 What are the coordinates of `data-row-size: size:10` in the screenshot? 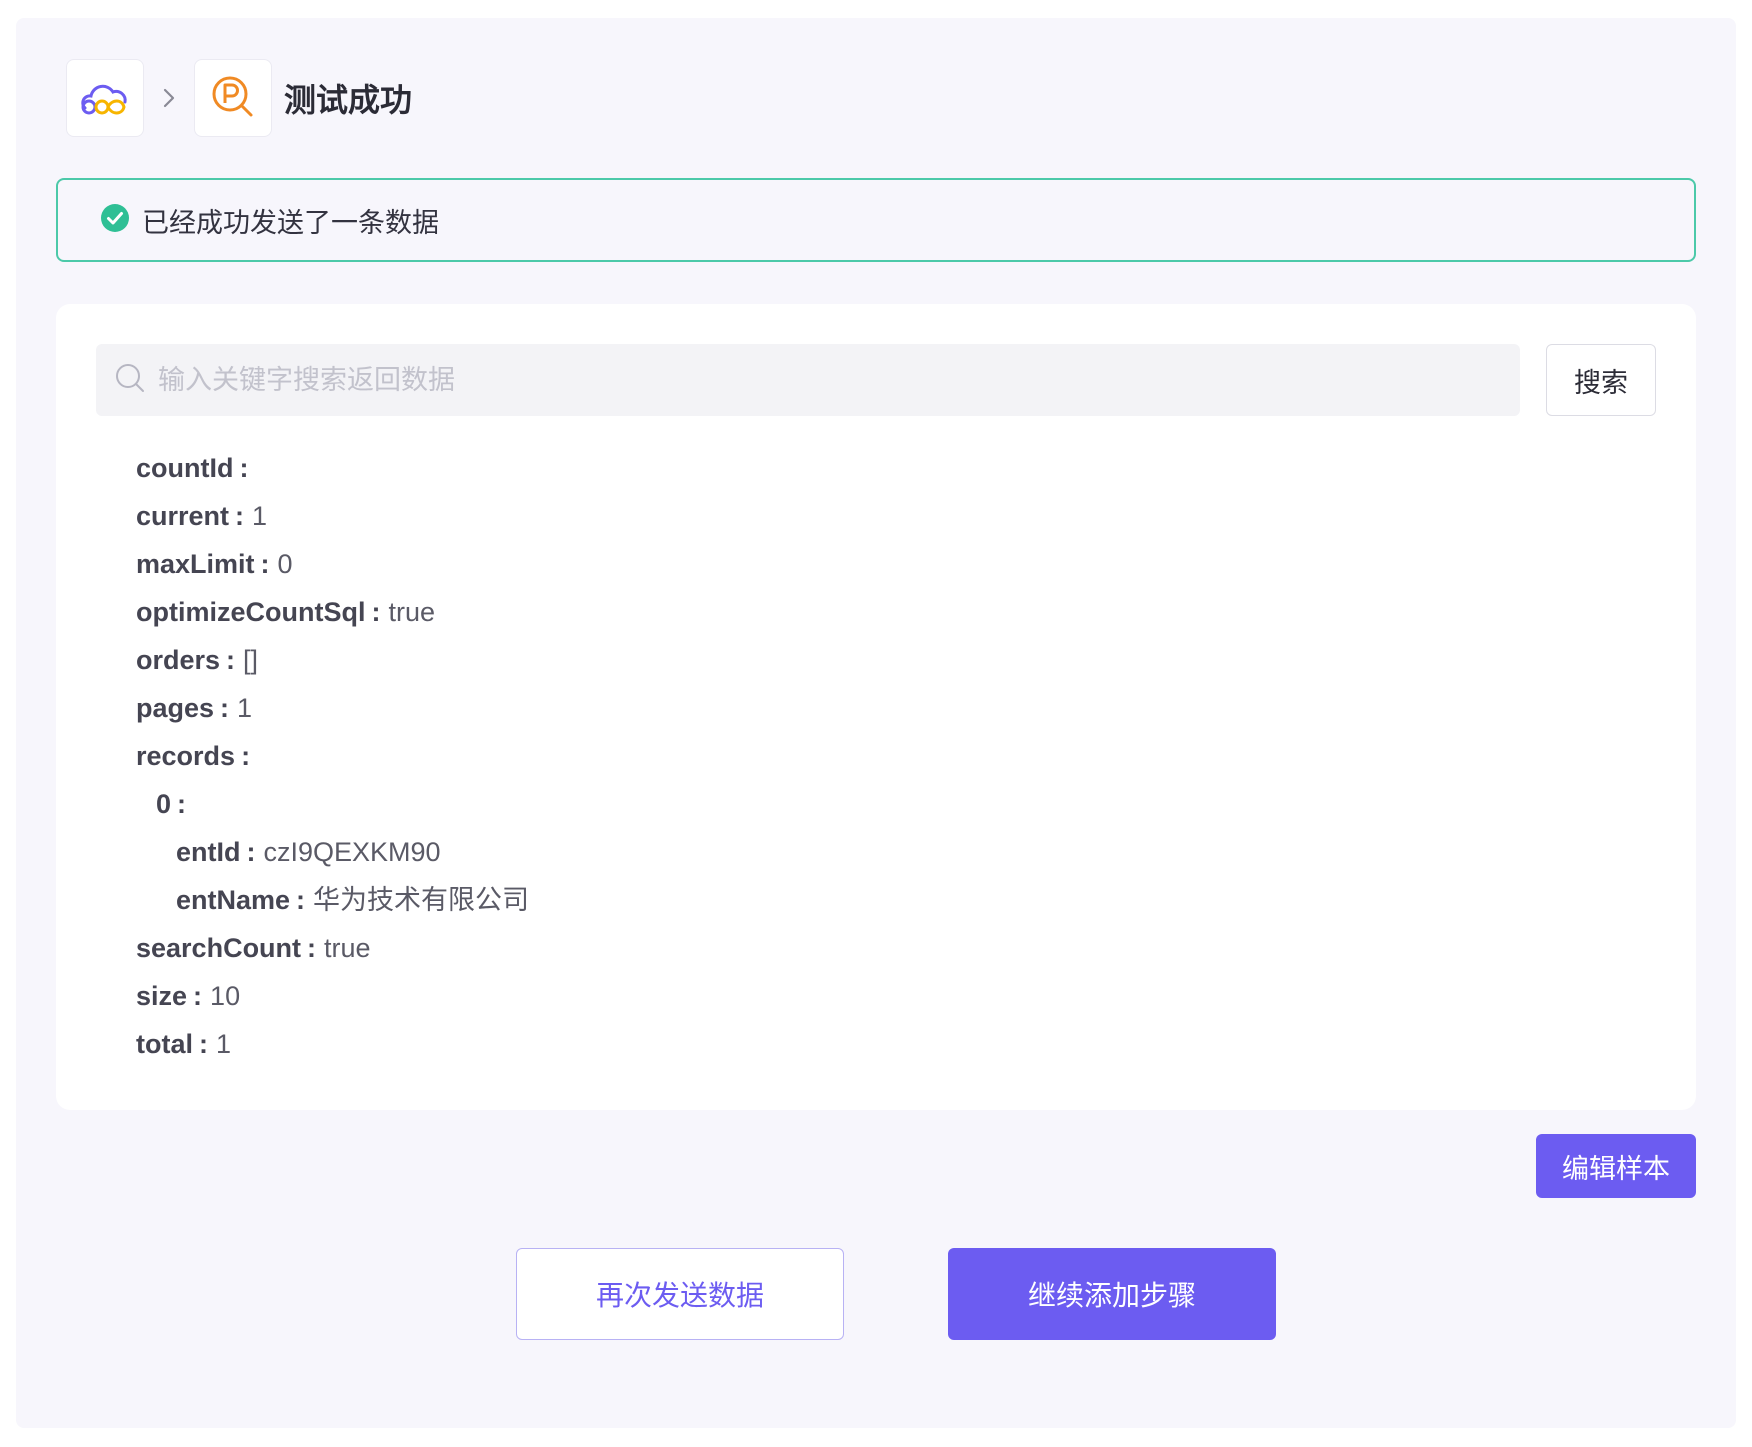 It's located at (188, 996).